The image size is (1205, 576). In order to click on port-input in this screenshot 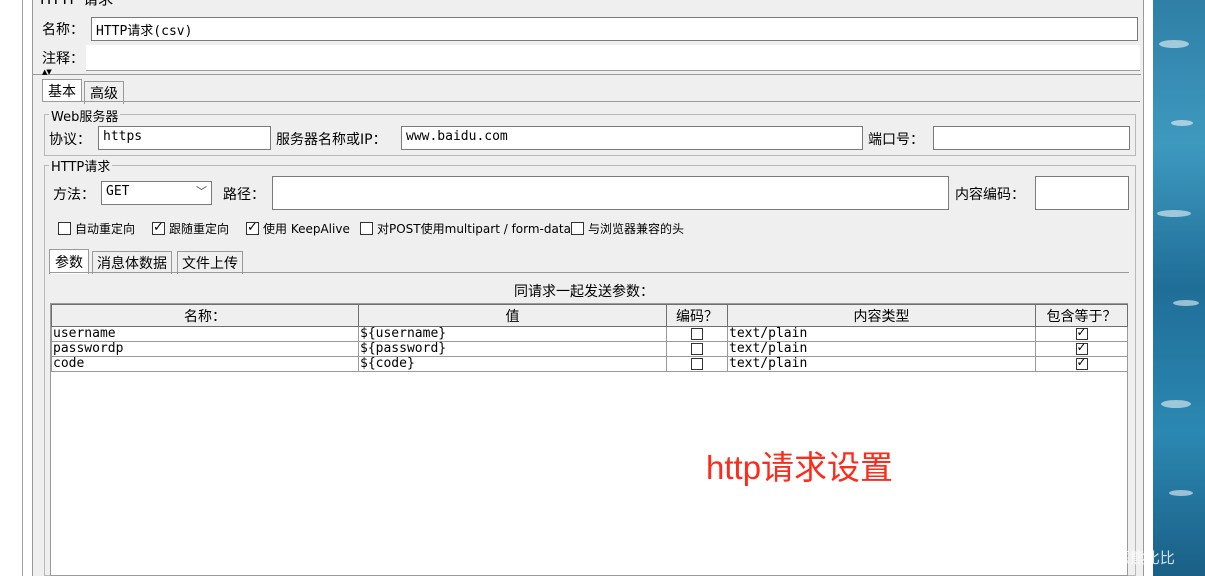, I will do `click(1031, 138)`.